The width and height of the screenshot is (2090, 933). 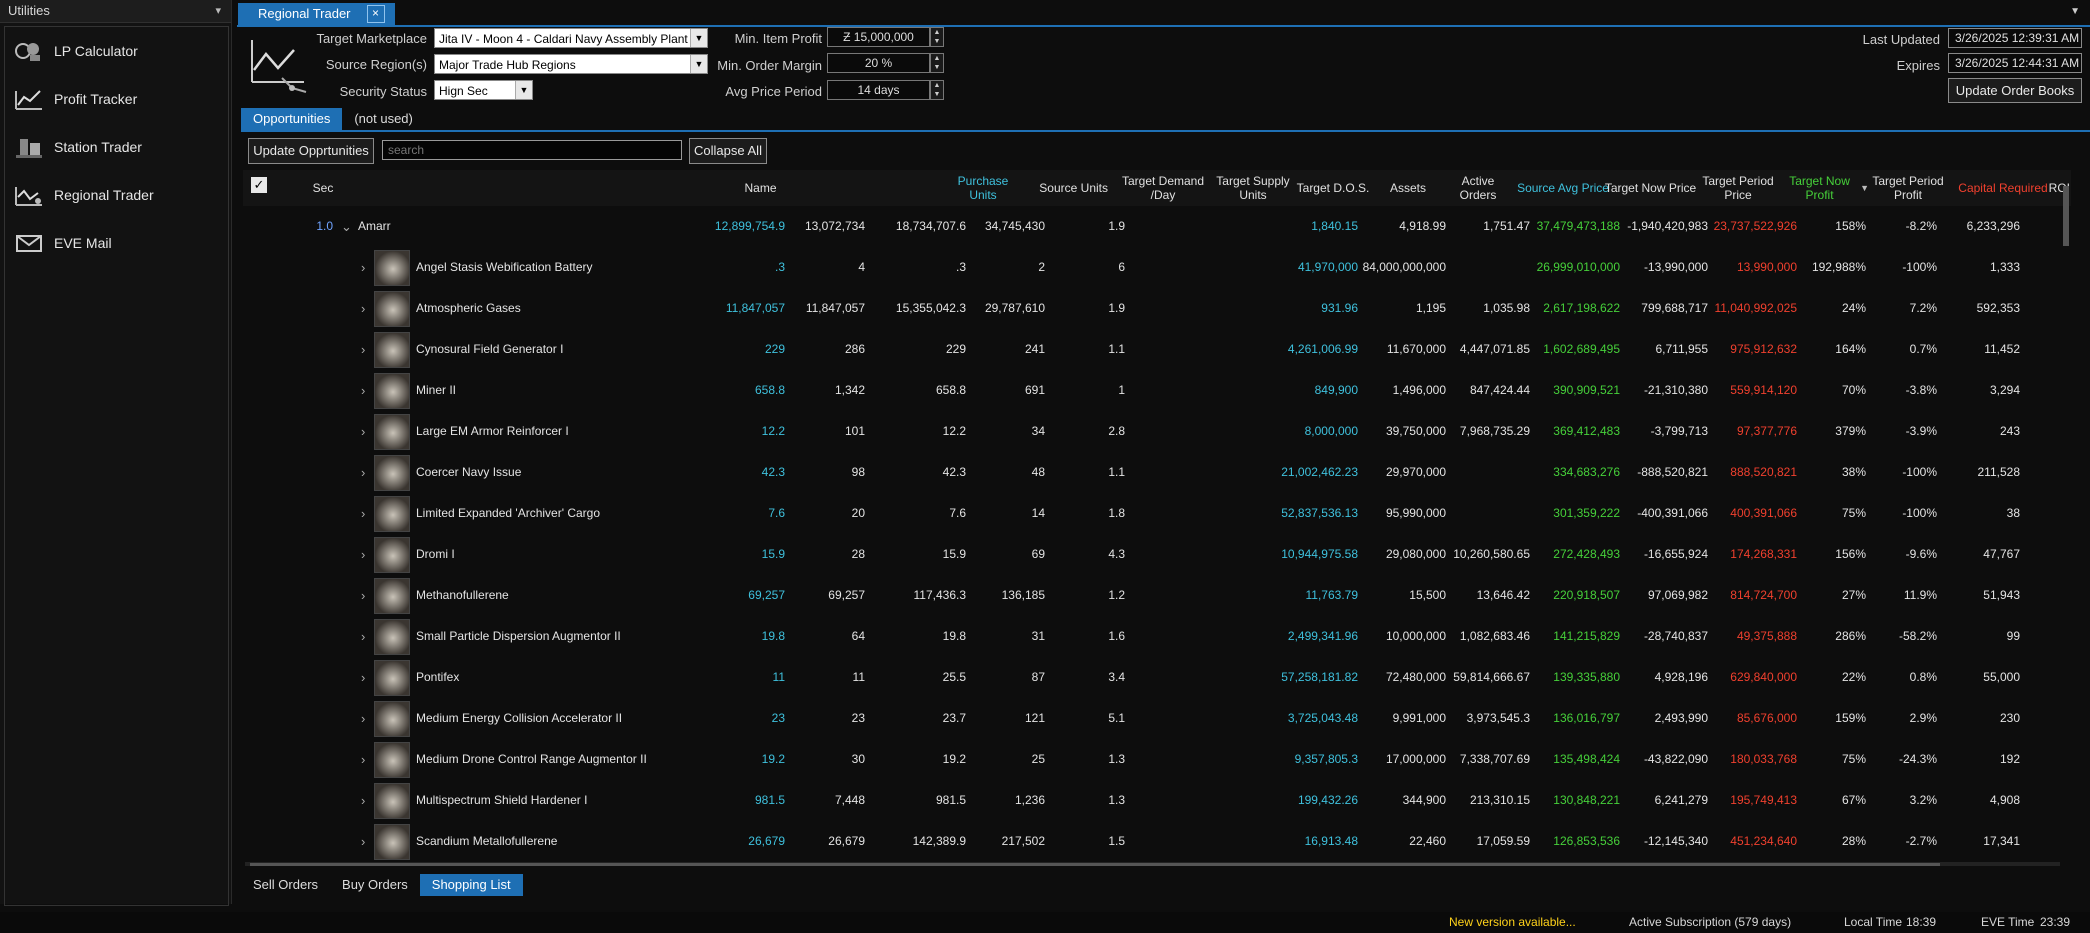 What do you see at coordinates (371, 38) in the screenshot?
I see `target-marketplace-label: Target Marketplace` at bounding box center [371, 38].